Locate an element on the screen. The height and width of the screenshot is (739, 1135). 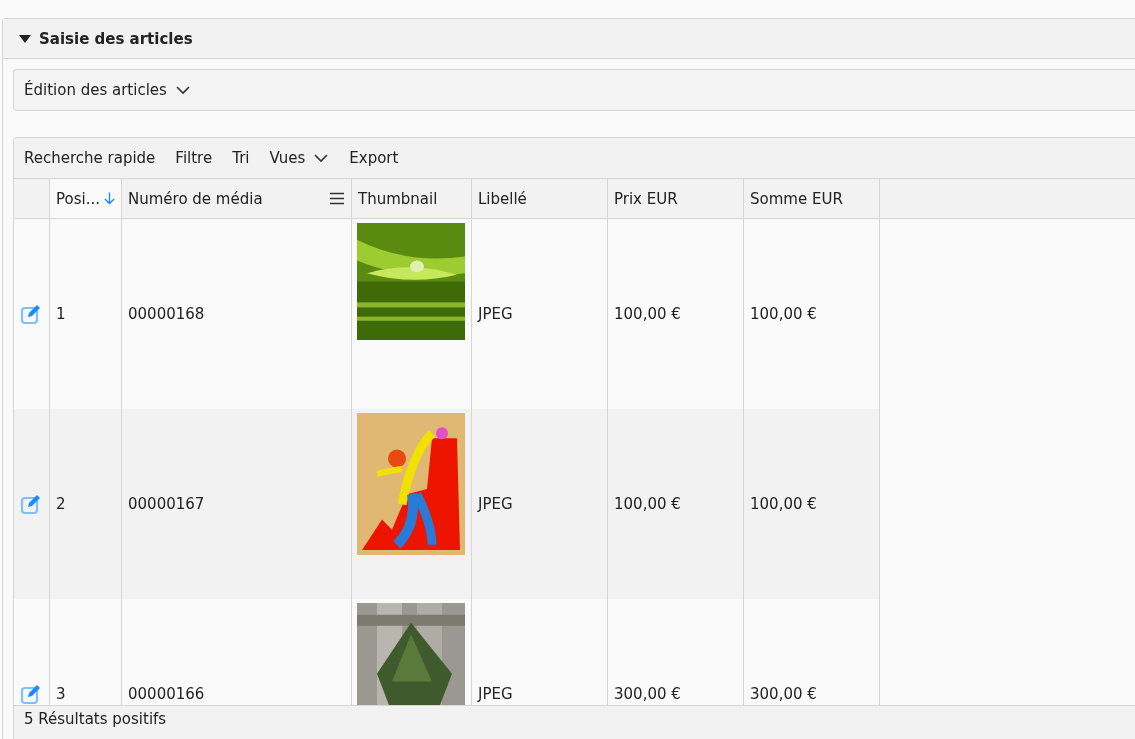
table-cell: 00000166 is located at coordinates (166, 694).